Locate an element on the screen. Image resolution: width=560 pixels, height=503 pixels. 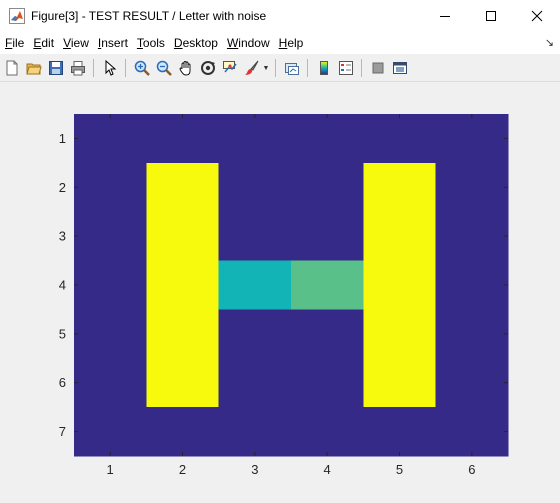
menu-window: Window is located at coordinates (248, 43).